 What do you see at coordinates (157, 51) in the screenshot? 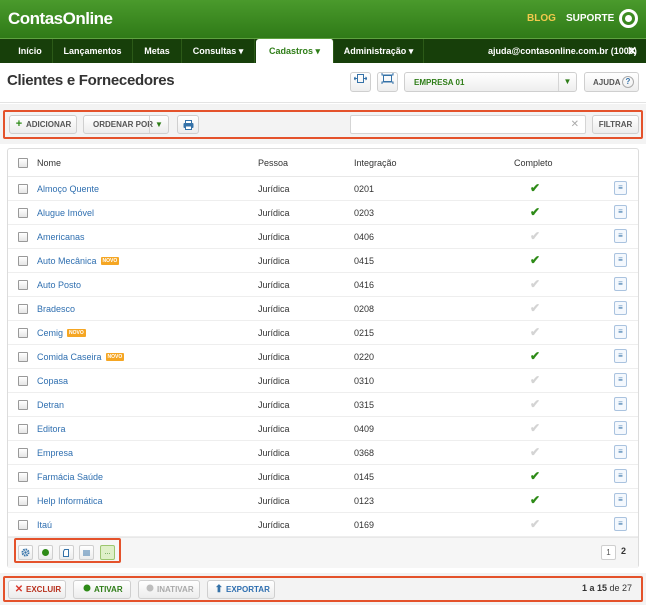
I see `nav-metas: Metas` at bounding box center [157, 51].